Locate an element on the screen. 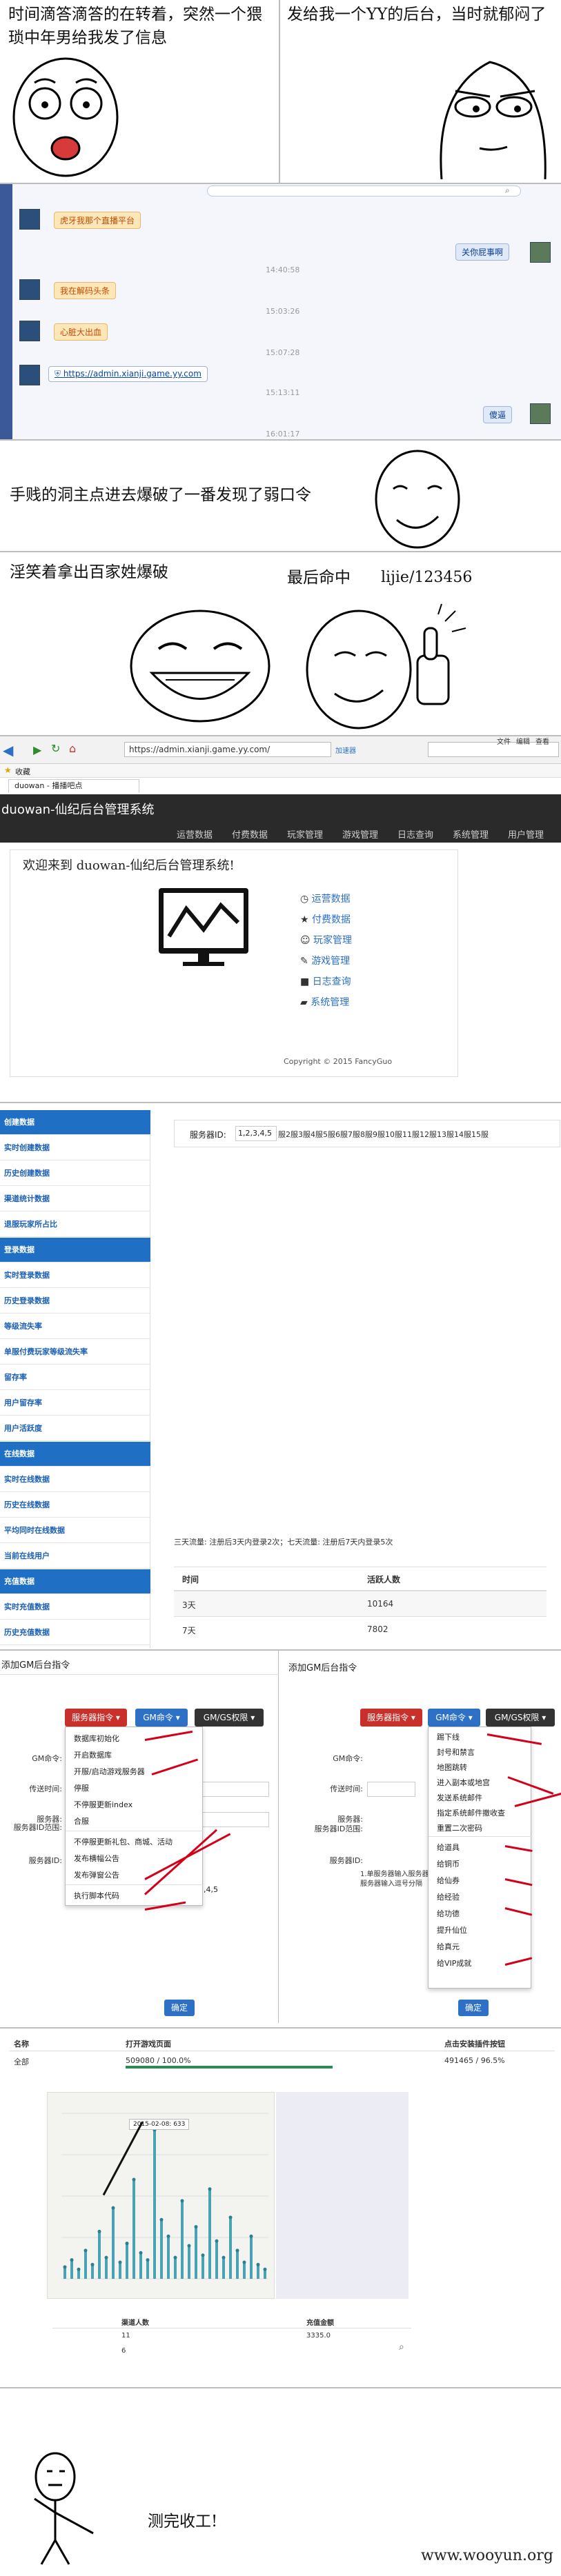 The width and height of the screenshot is (561, 2576). sidebar-item: 平均同时在线数据 is located at coordinates (75, 1530).